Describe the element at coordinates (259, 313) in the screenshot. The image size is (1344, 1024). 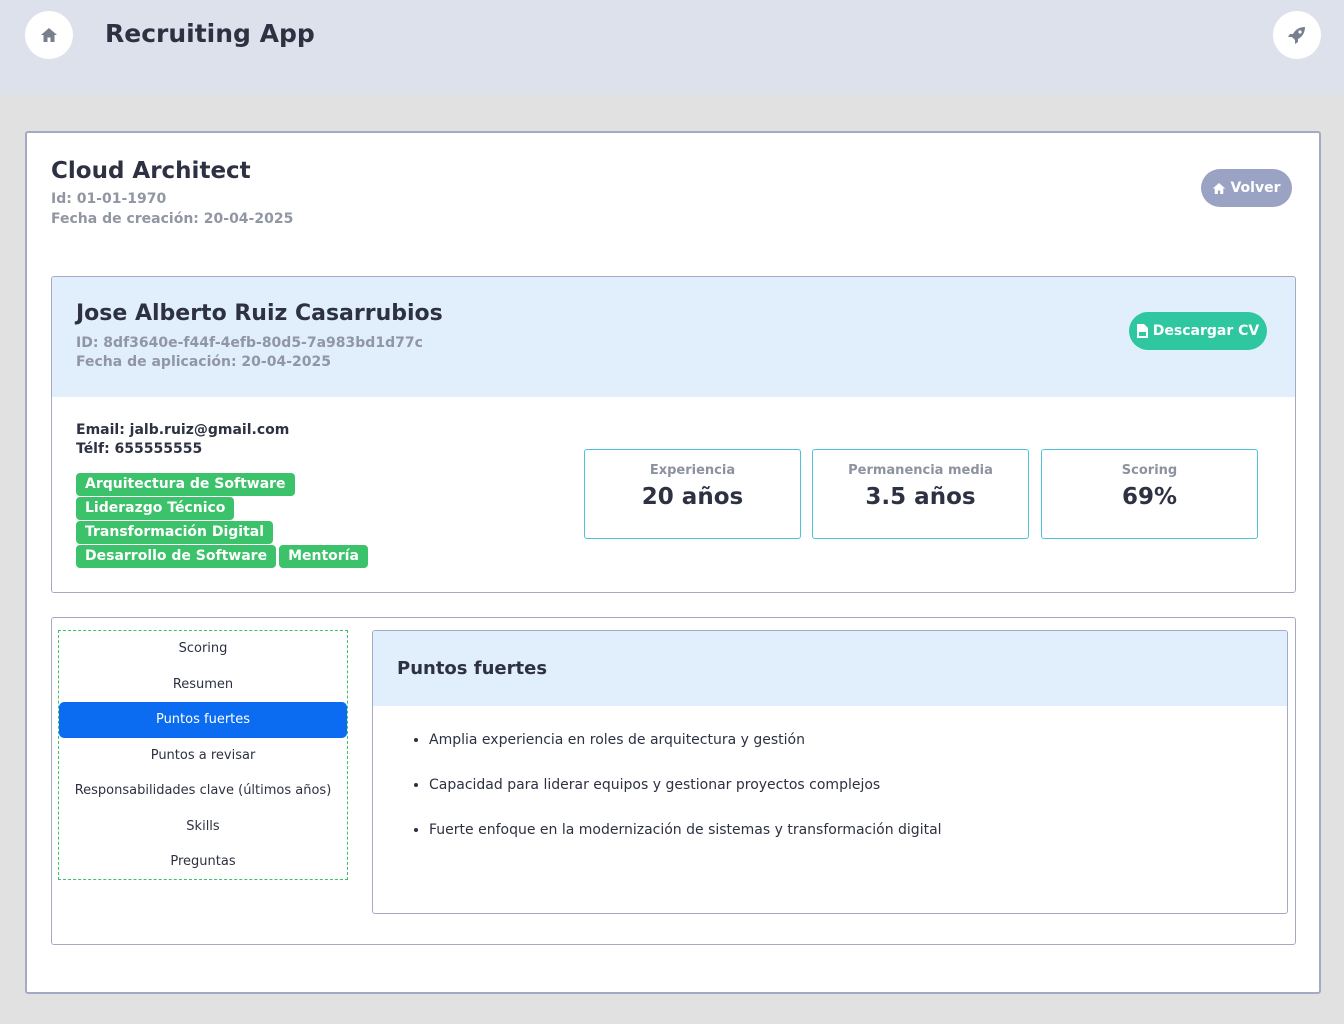
I see `candidate-name: Jose Alberto Ruiz Casarrubios` at that location.